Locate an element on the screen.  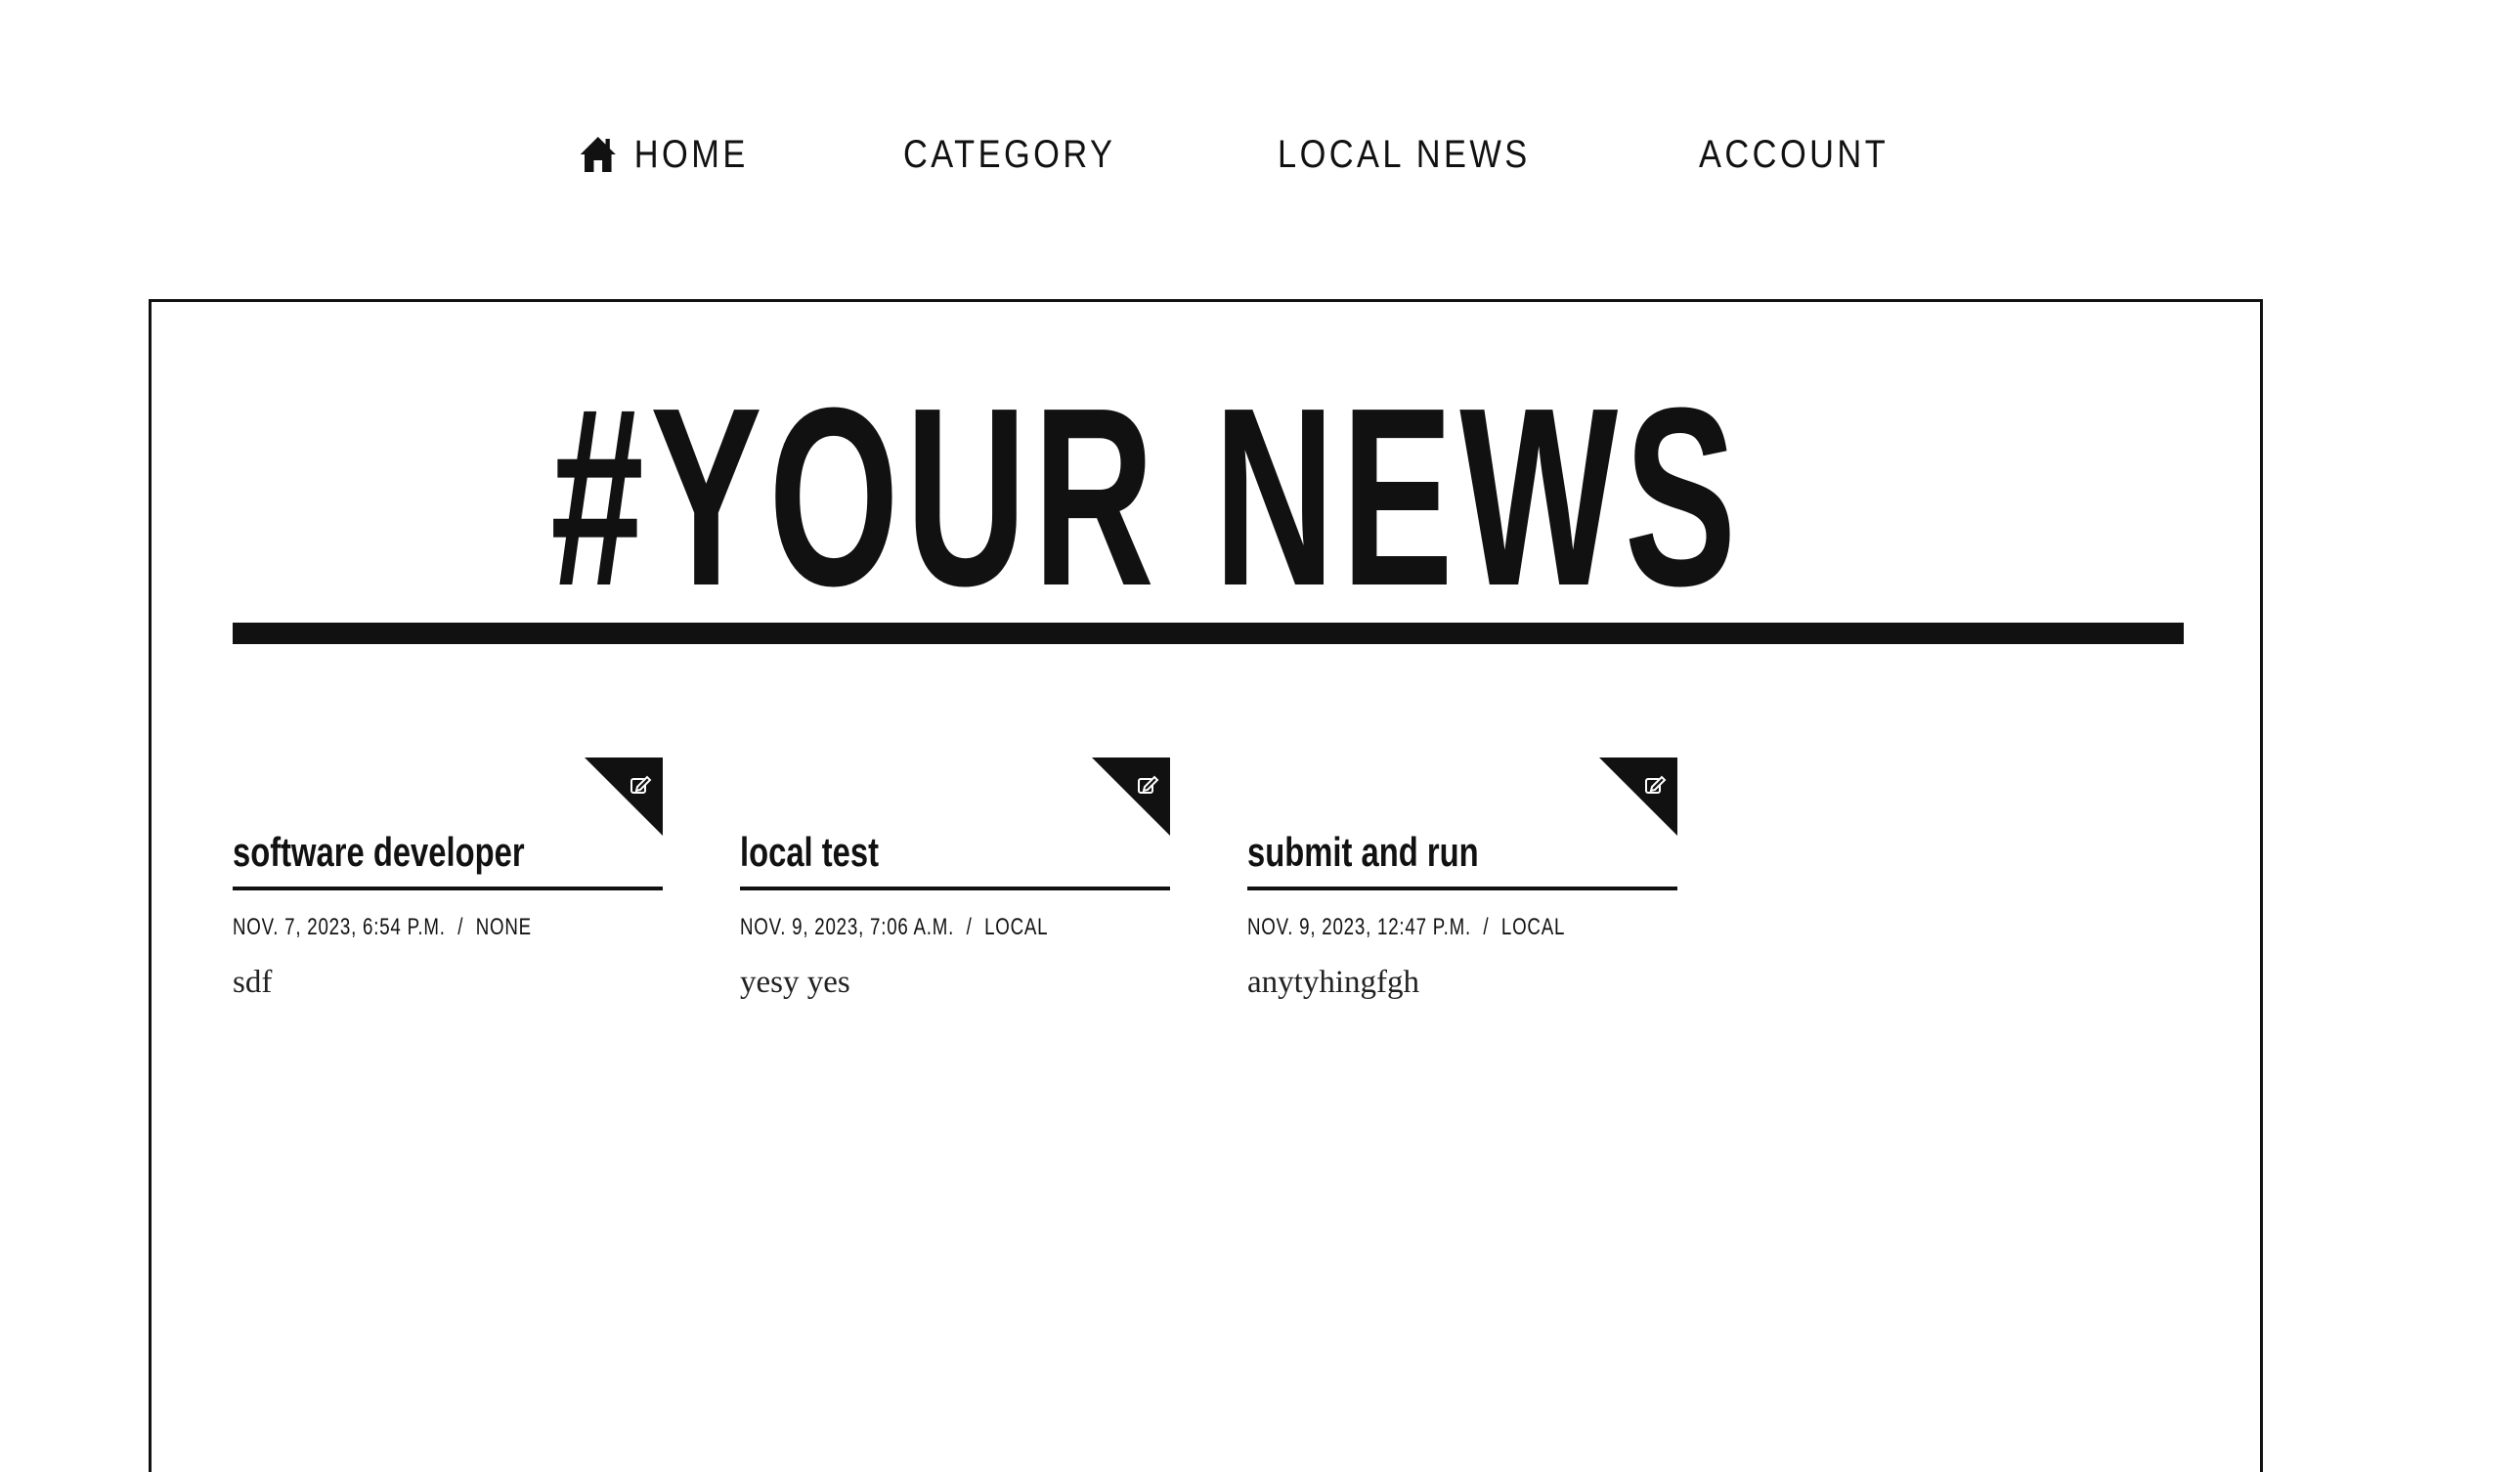
article-date: NOV. 9, 2023, 7:06 A.M. is located at coordinates (847, 927).